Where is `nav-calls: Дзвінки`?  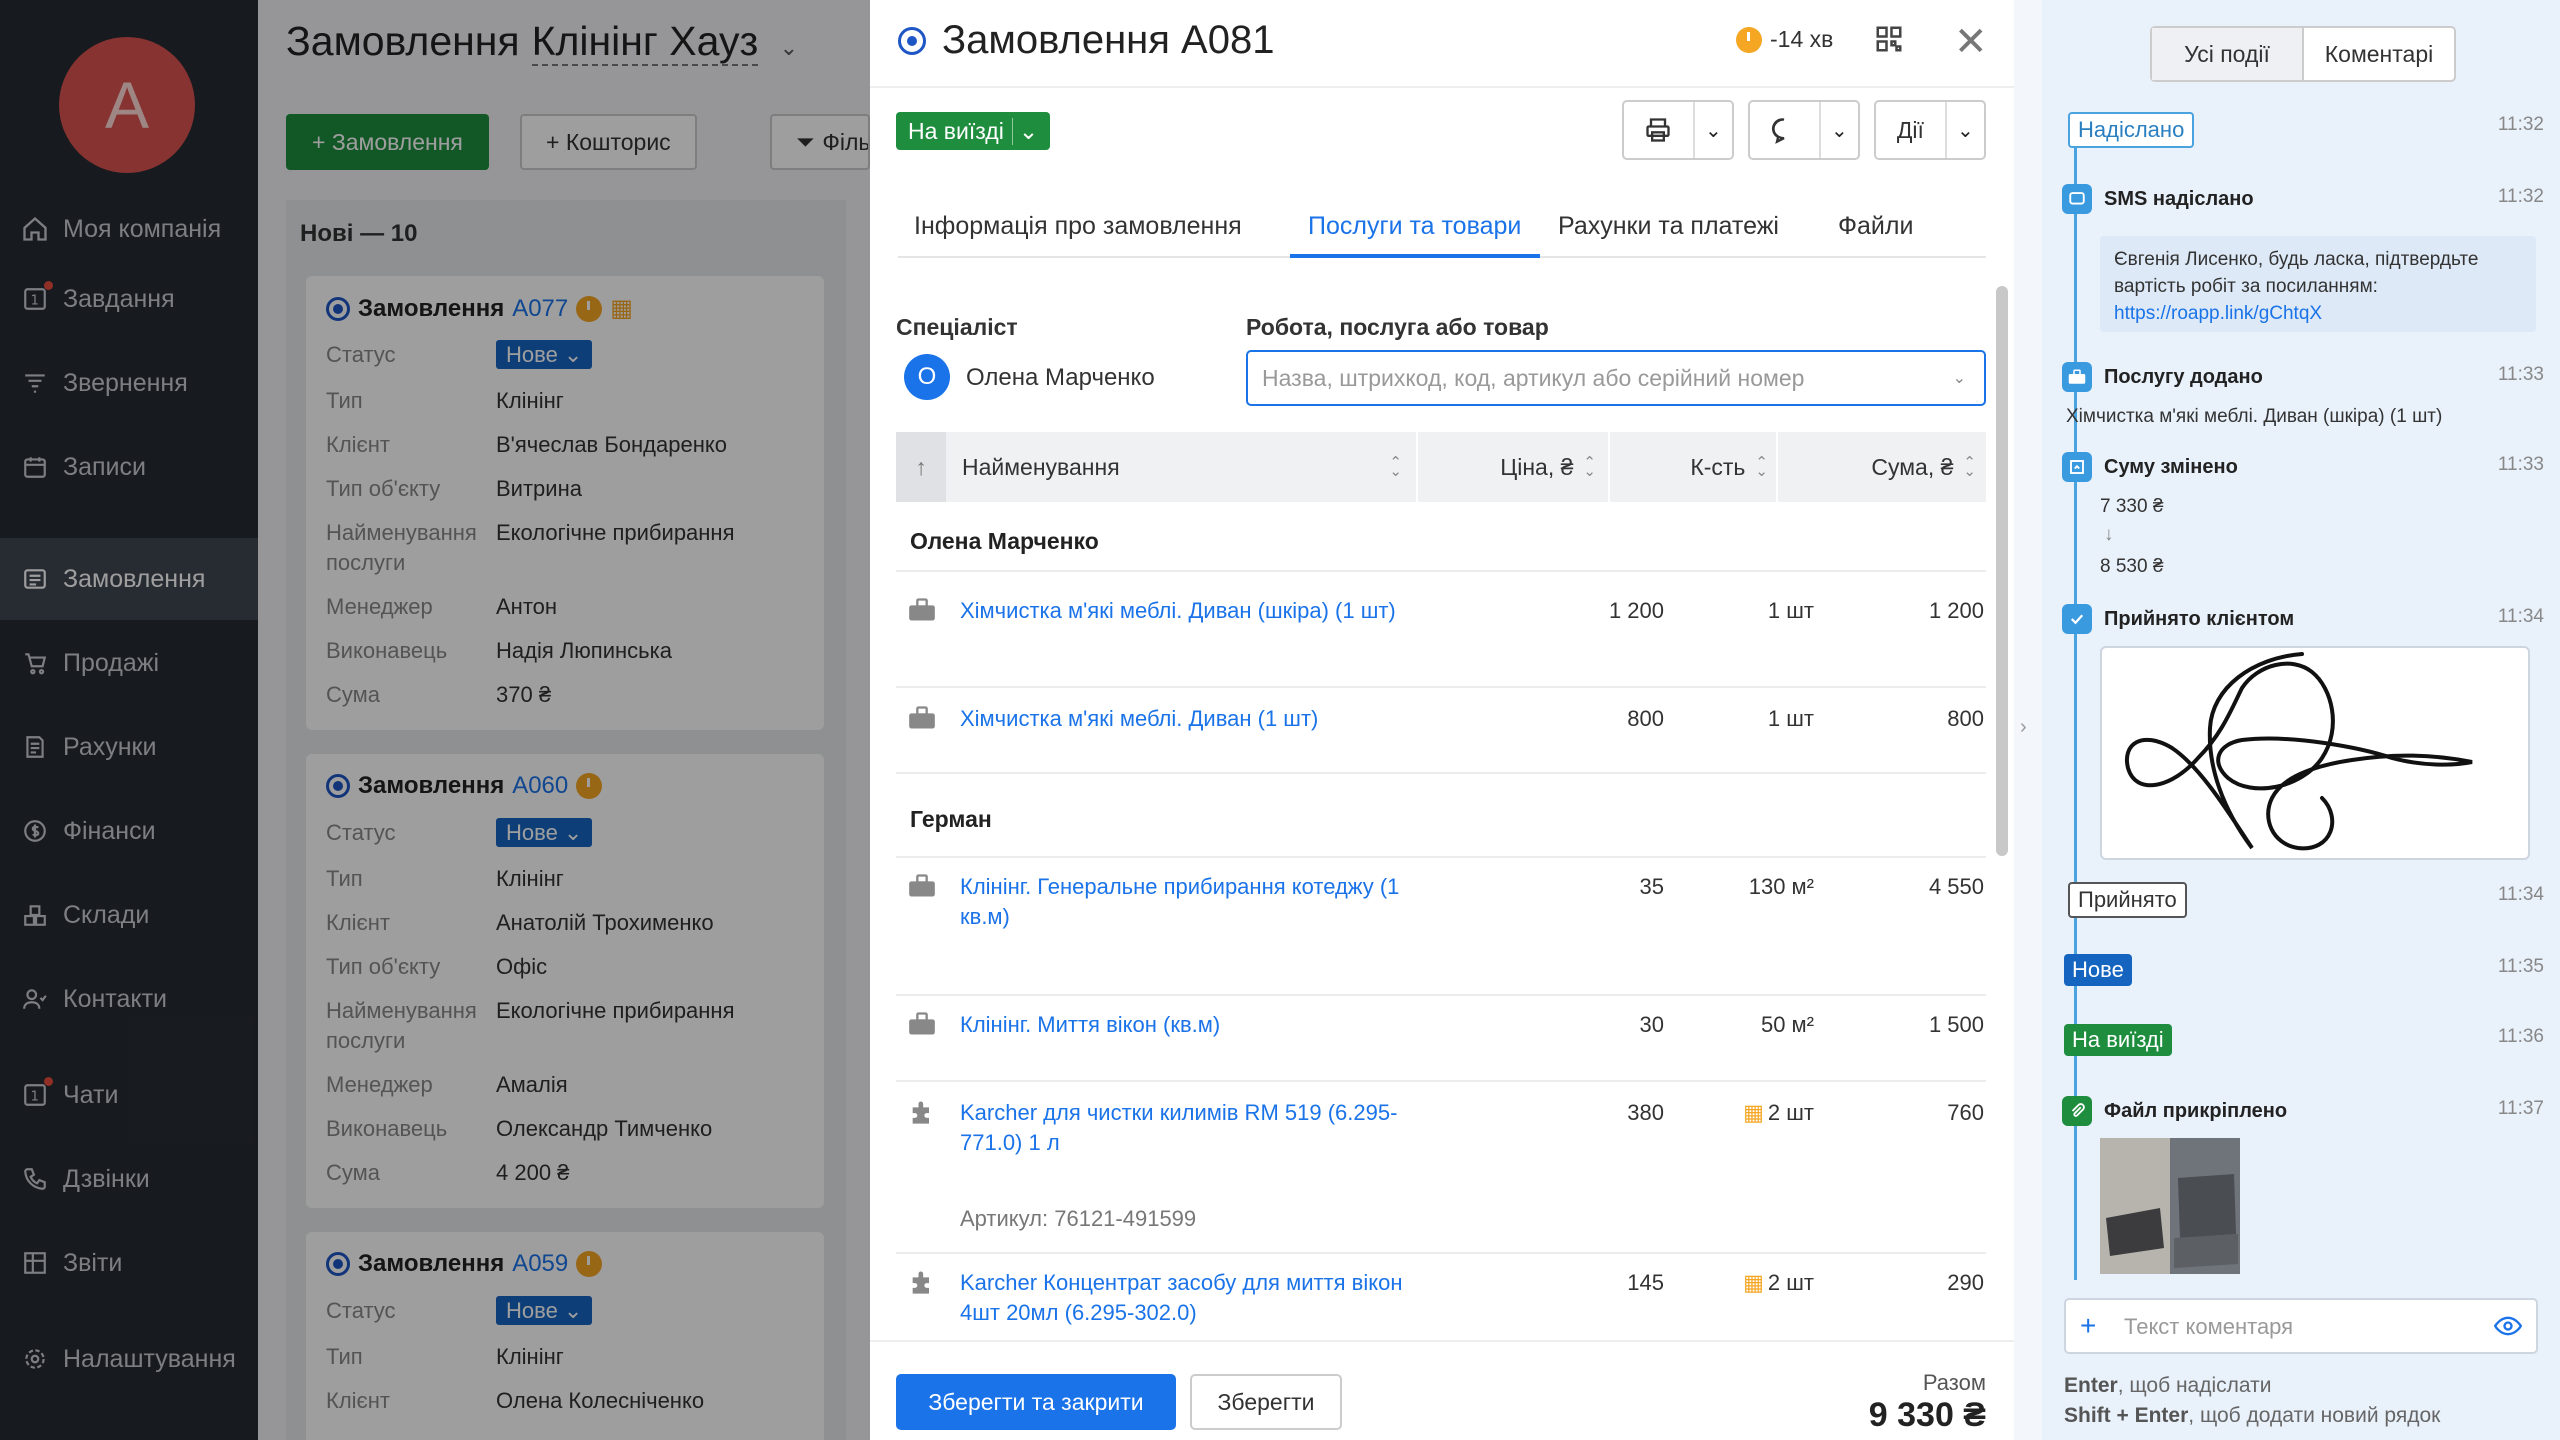
nav-calls: Дзвінки is located at coordinates (129, 1179).